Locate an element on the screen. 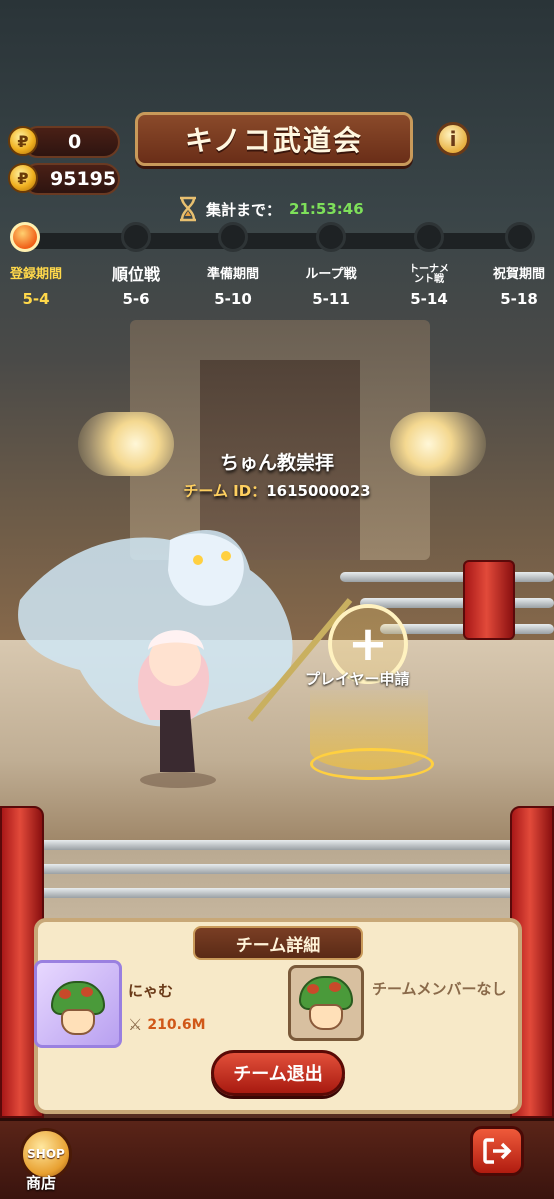  apply-label: プレイヤー申請 is located at coordinates (357, 679).